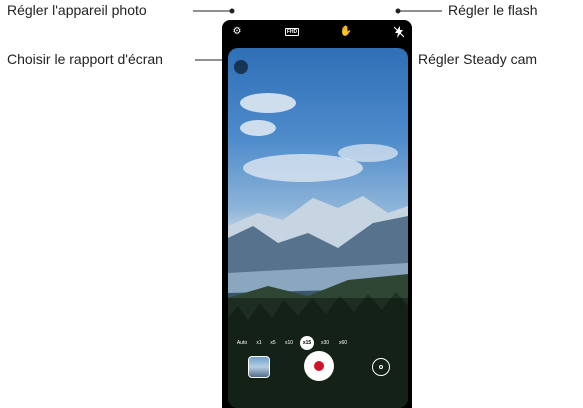 This screenshot has width=583, height=408. I want to click on record-icon, so click(319, 366).